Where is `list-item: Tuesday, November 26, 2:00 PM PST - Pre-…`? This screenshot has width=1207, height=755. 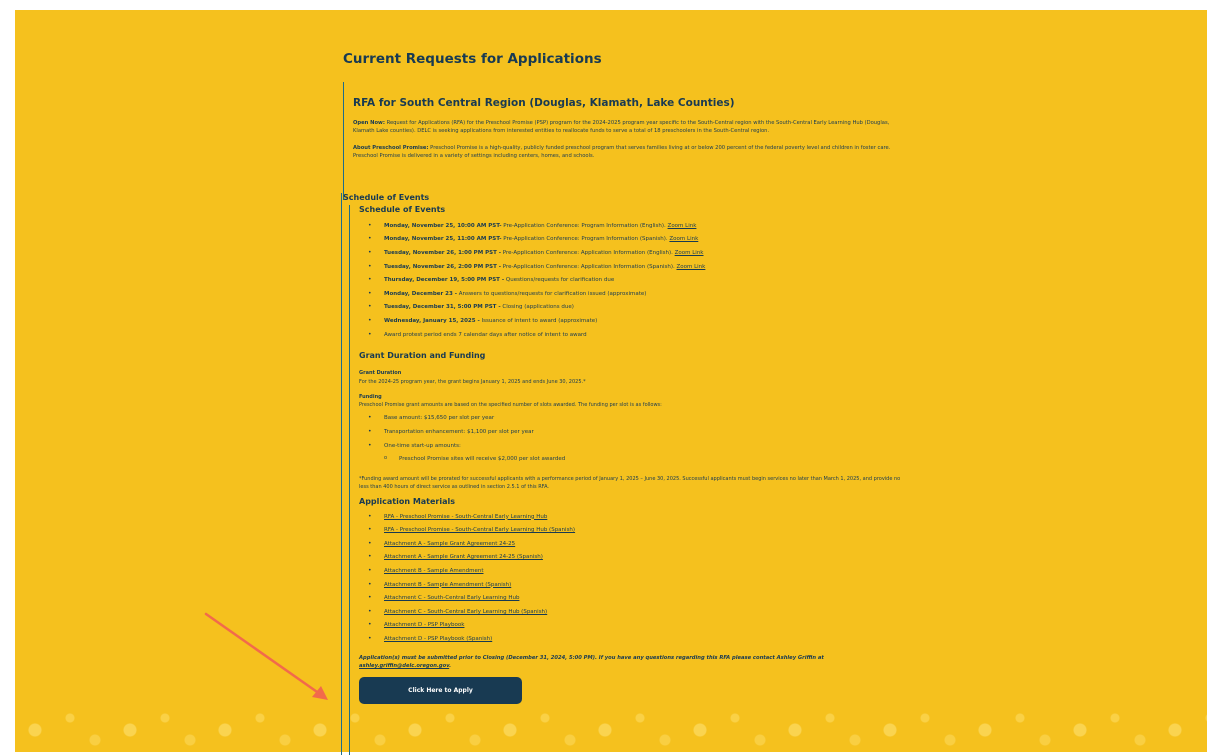
list-item: Tuesday, November 26, 2:00 PM PST - Pre-… is located at coordinates (631, 270).